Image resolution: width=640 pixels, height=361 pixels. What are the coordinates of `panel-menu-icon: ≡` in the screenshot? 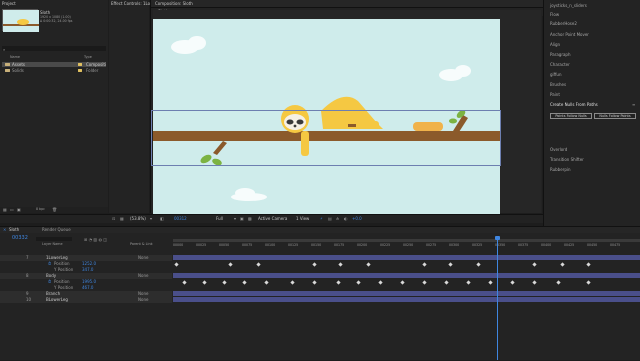 It's located at (633, 105).